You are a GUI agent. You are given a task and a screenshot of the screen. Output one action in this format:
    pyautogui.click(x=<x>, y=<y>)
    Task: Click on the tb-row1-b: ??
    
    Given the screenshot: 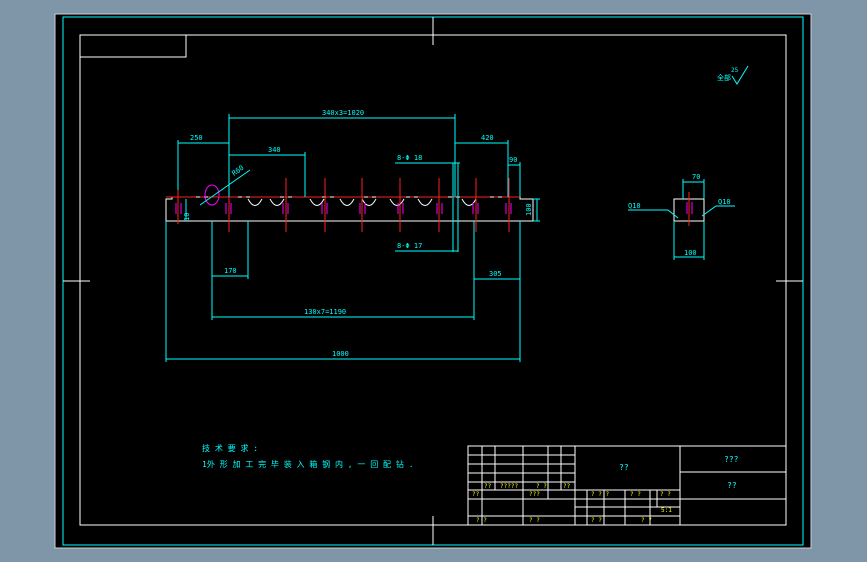 What is the action you would take?
    pyautogui.click(x=488, y=486)
    